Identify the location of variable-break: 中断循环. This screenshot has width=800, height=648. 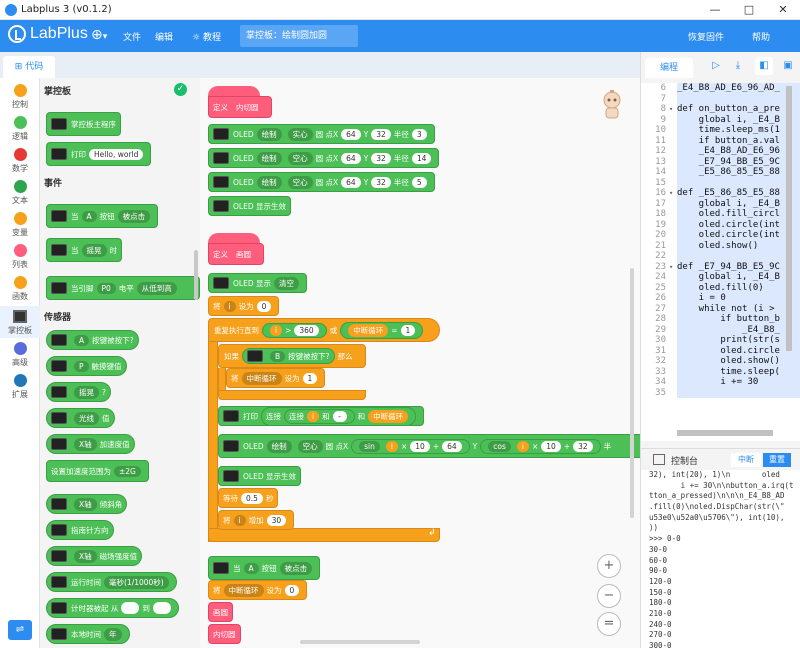
(368, 330).